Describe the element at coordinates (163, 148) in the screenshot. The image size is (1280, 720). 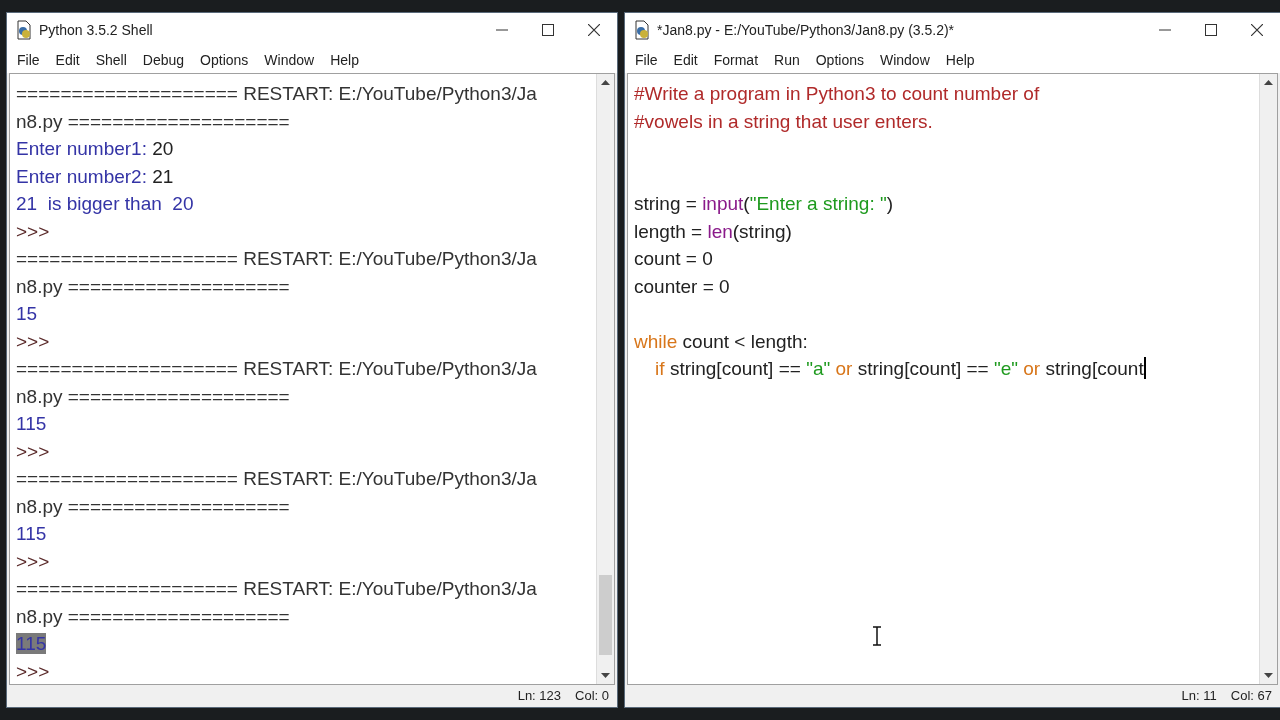
I see `shell-text: 20` at that location.